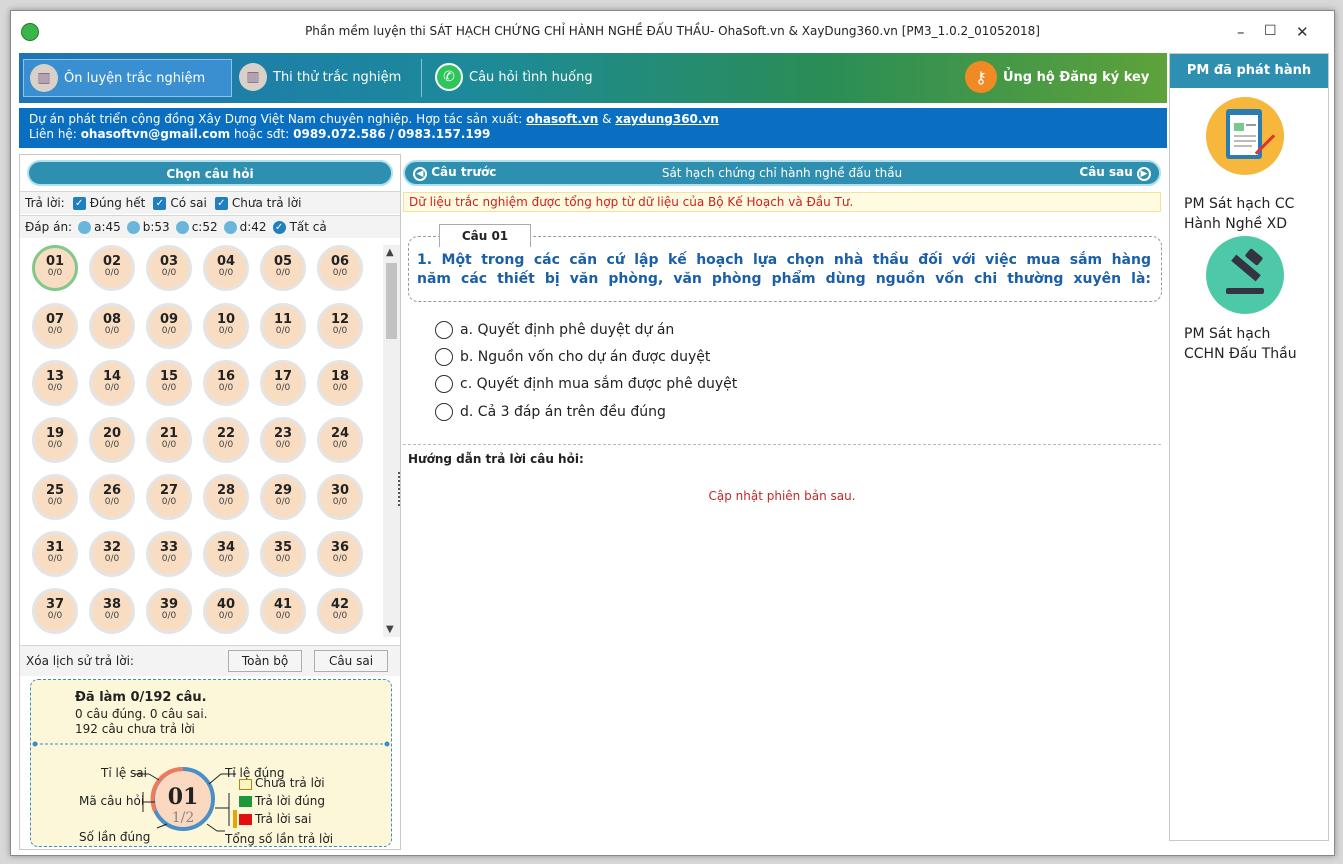 This screenshot has height=864, width=1343. Describe the element at coordinates (112, 554) in the screenshot. I see `question-button-32: 32 0/0` at that location.